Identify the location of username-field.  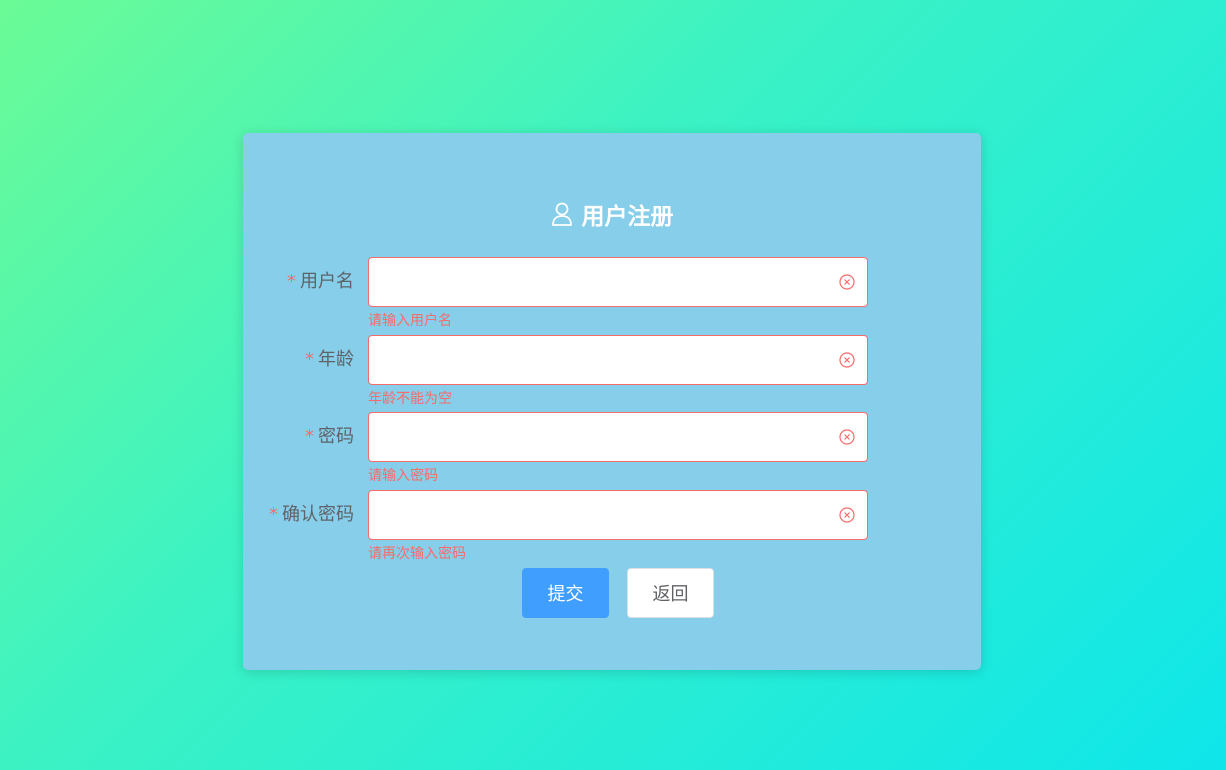
(618, 282).